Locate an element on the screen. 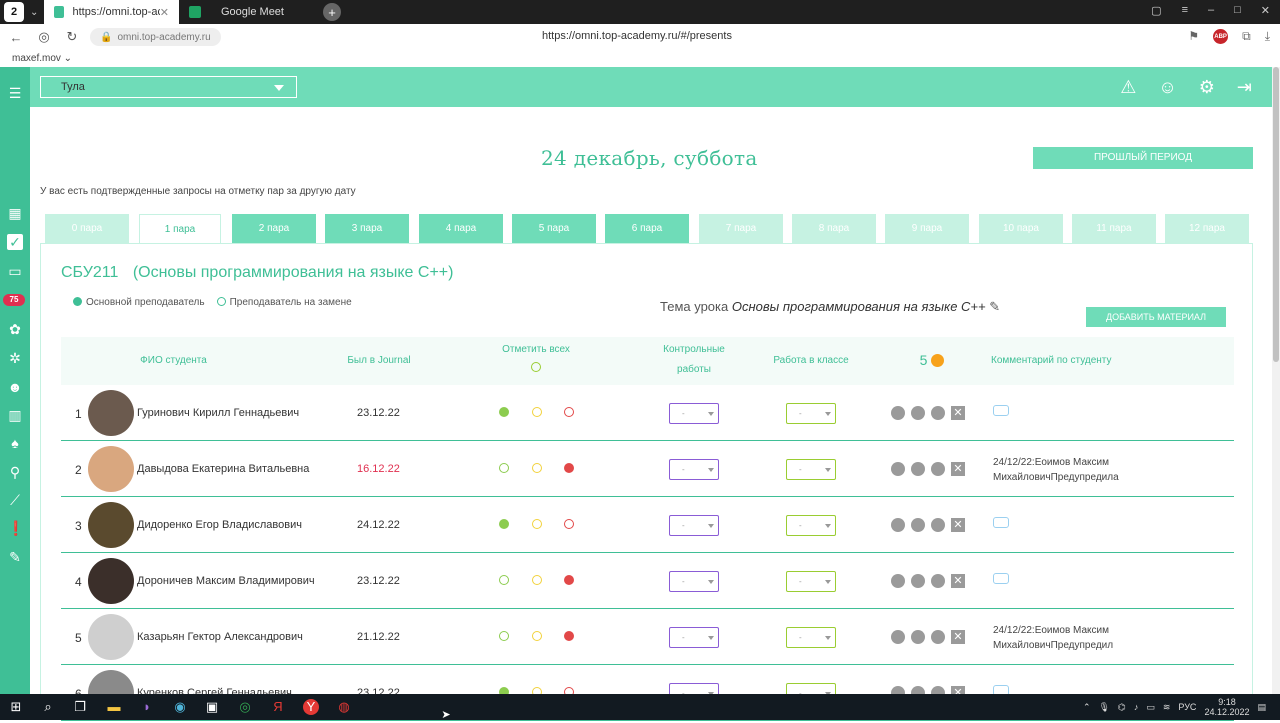  student-name: Дороничев Максим Владимирович is located at coordinates (226, 581).